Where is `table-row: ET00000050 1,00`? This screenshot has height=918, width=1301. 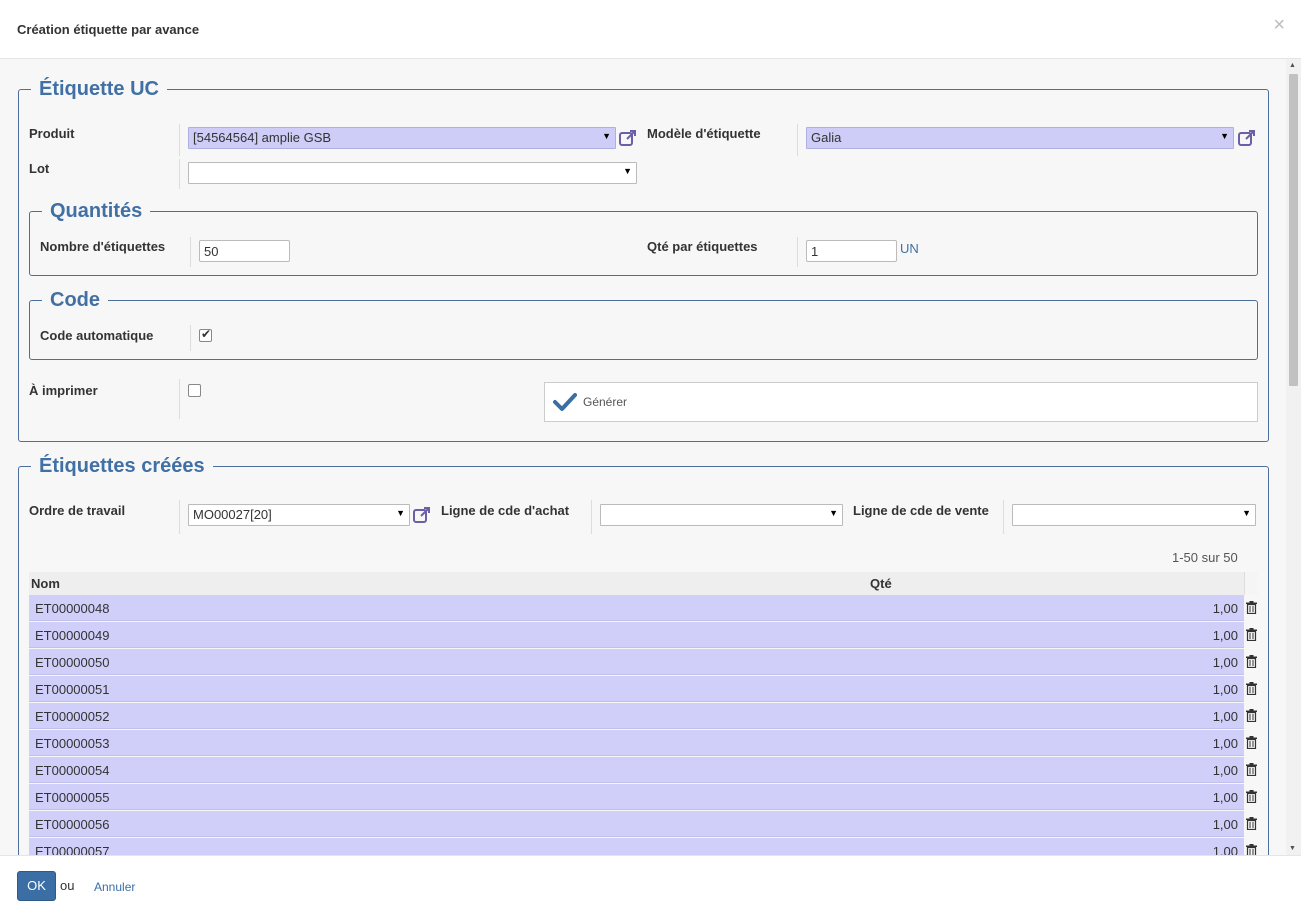 table-row: ET00000050 1,00 is located at coordinates (643, 662).